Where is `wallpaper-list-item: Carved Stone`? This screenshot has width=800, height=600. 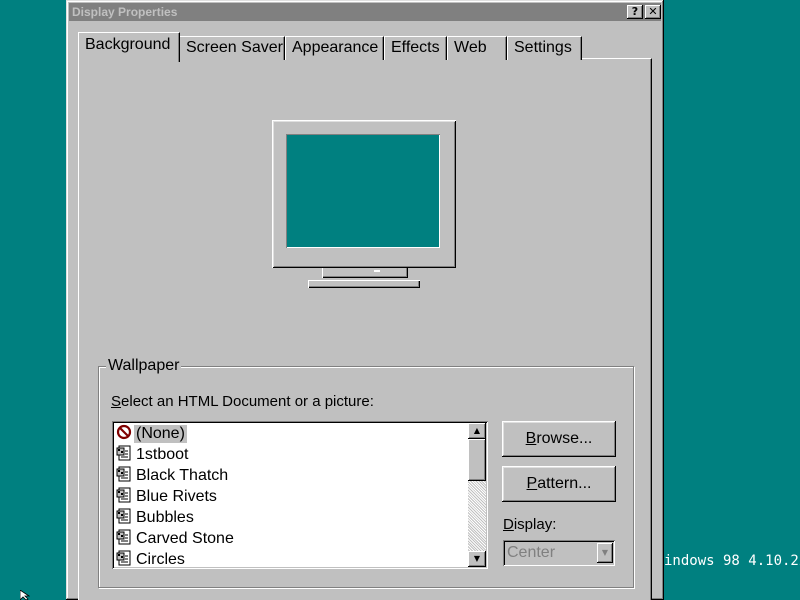 wallpaper-list-item: Carved Stone is located at coordinates (292, 538).